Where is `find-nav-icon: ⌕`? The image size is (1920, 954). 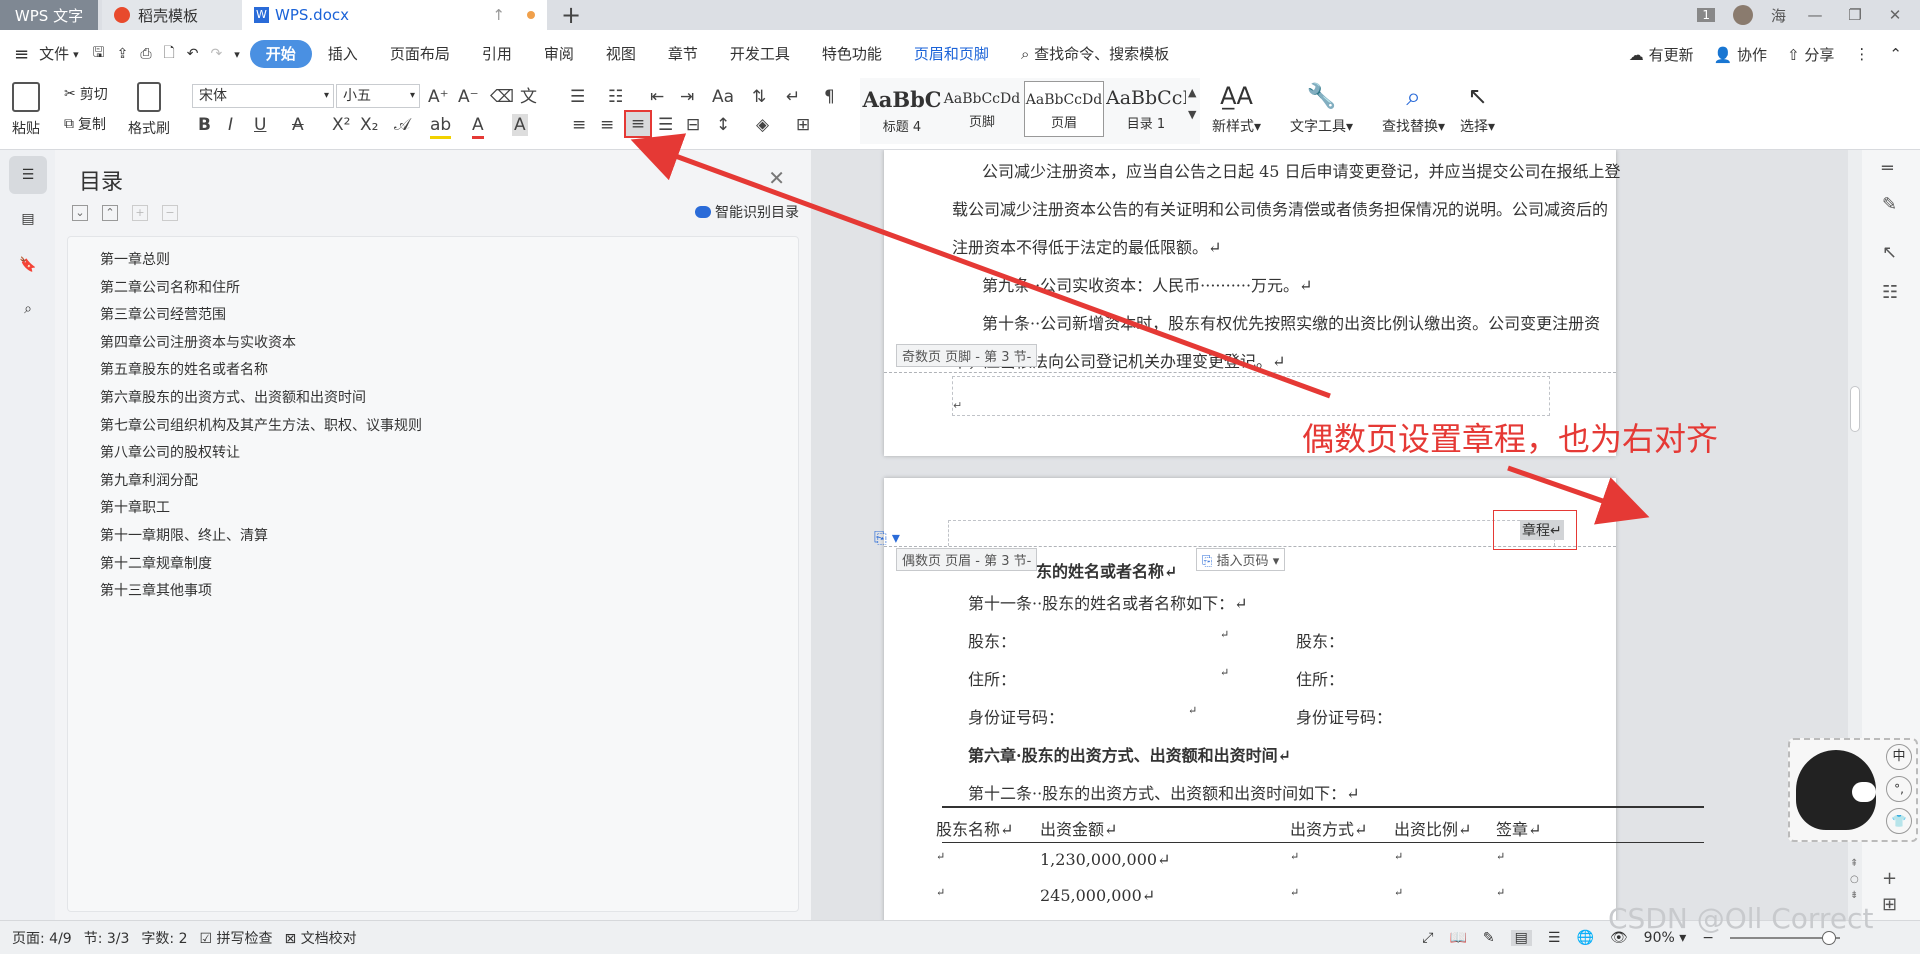 find-nav-icon: ⌕ is located at coordinates (28, 309).